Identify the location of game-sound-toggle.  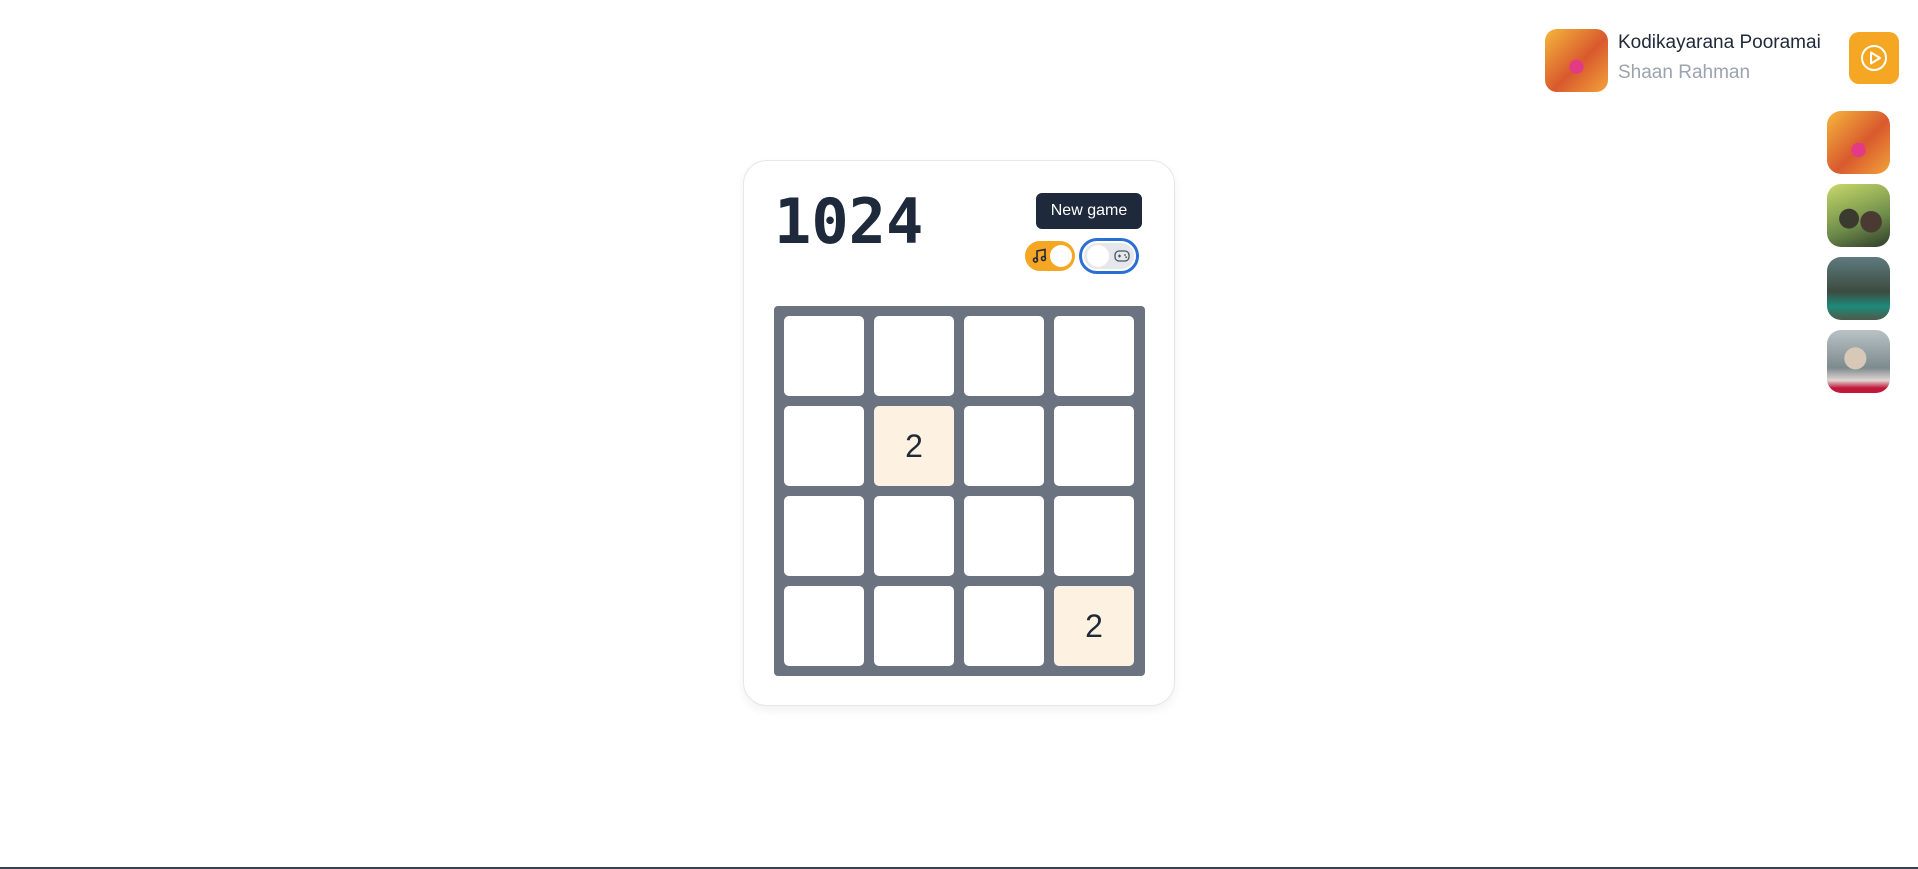
(1109, 256).